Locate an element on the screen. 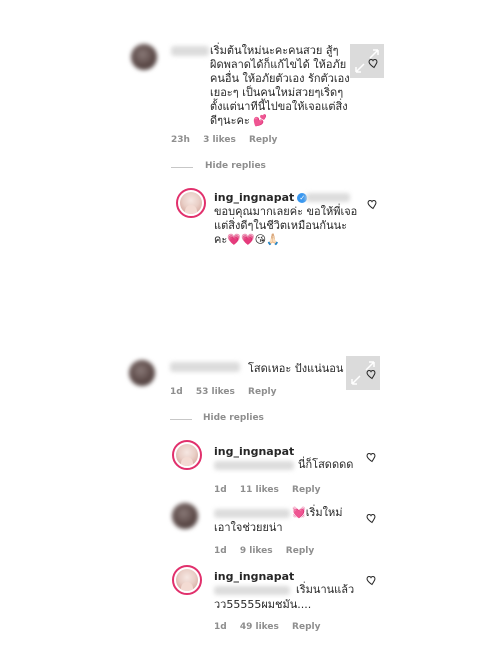  reply-meta: 1d 11 likes Reply is located at coordinates (272, 490).